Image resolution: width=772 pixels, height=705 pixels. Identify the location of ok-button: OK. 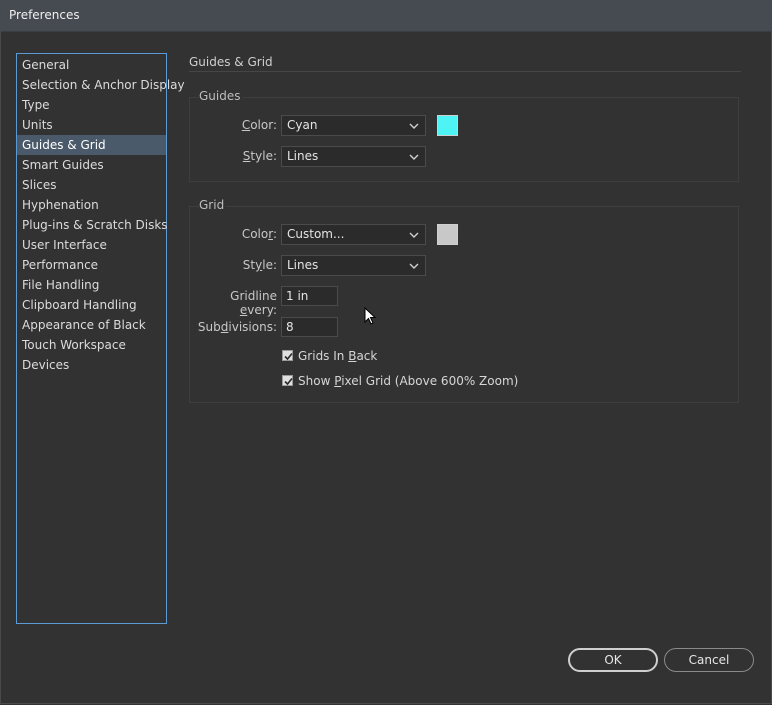
(613, 660).